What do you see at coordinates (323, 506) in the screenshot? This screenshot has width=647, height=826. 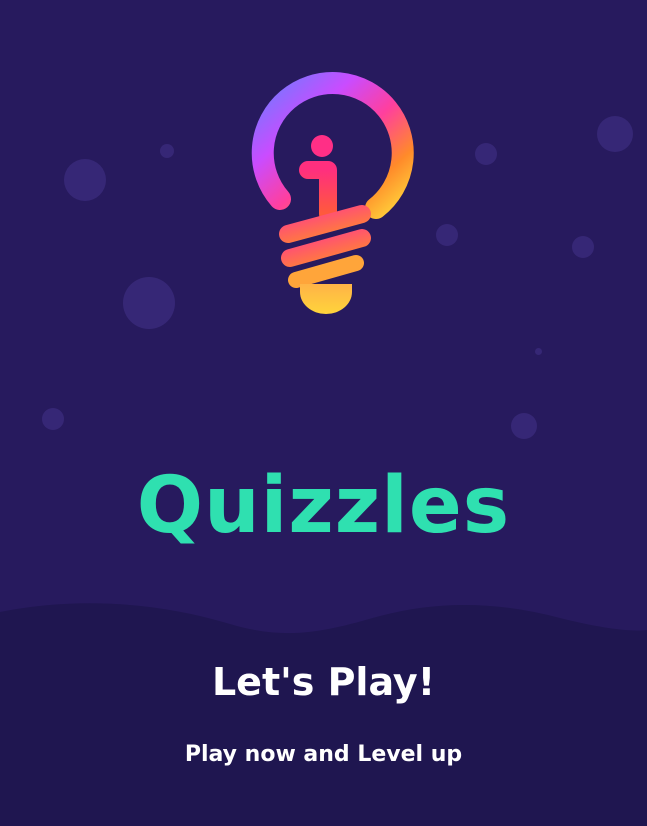 I see `app-title: Quizzles` at bounding box center [323, 506].